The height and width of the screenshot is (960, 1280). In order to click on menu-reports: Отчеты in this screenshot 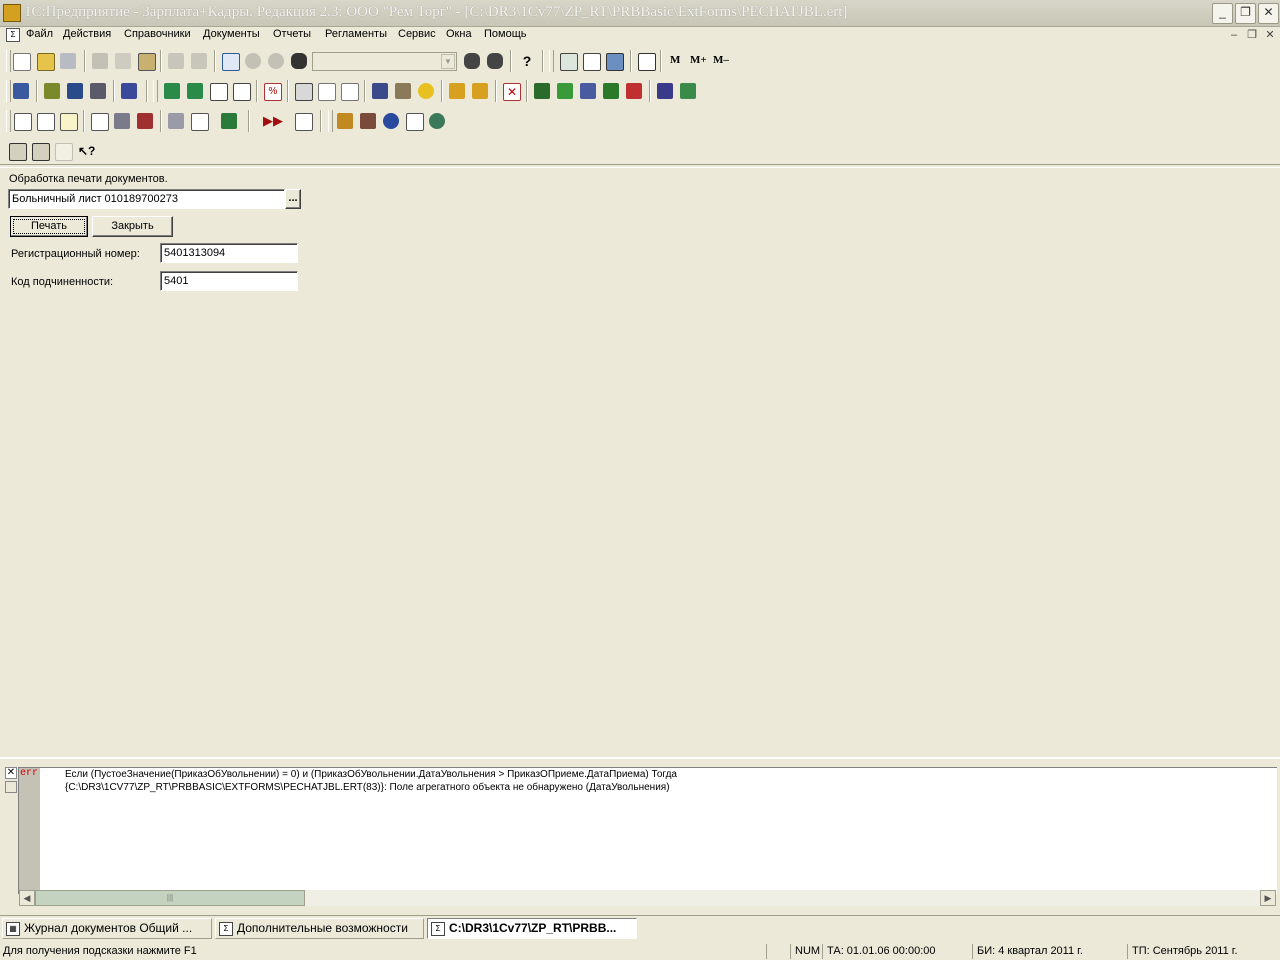, I will do `click(292, 34)`.